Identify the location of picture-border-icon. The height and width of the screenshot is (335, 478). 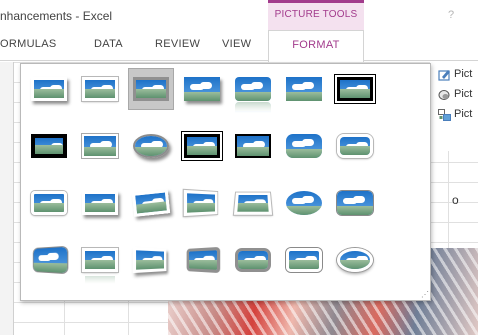
(444, 75).